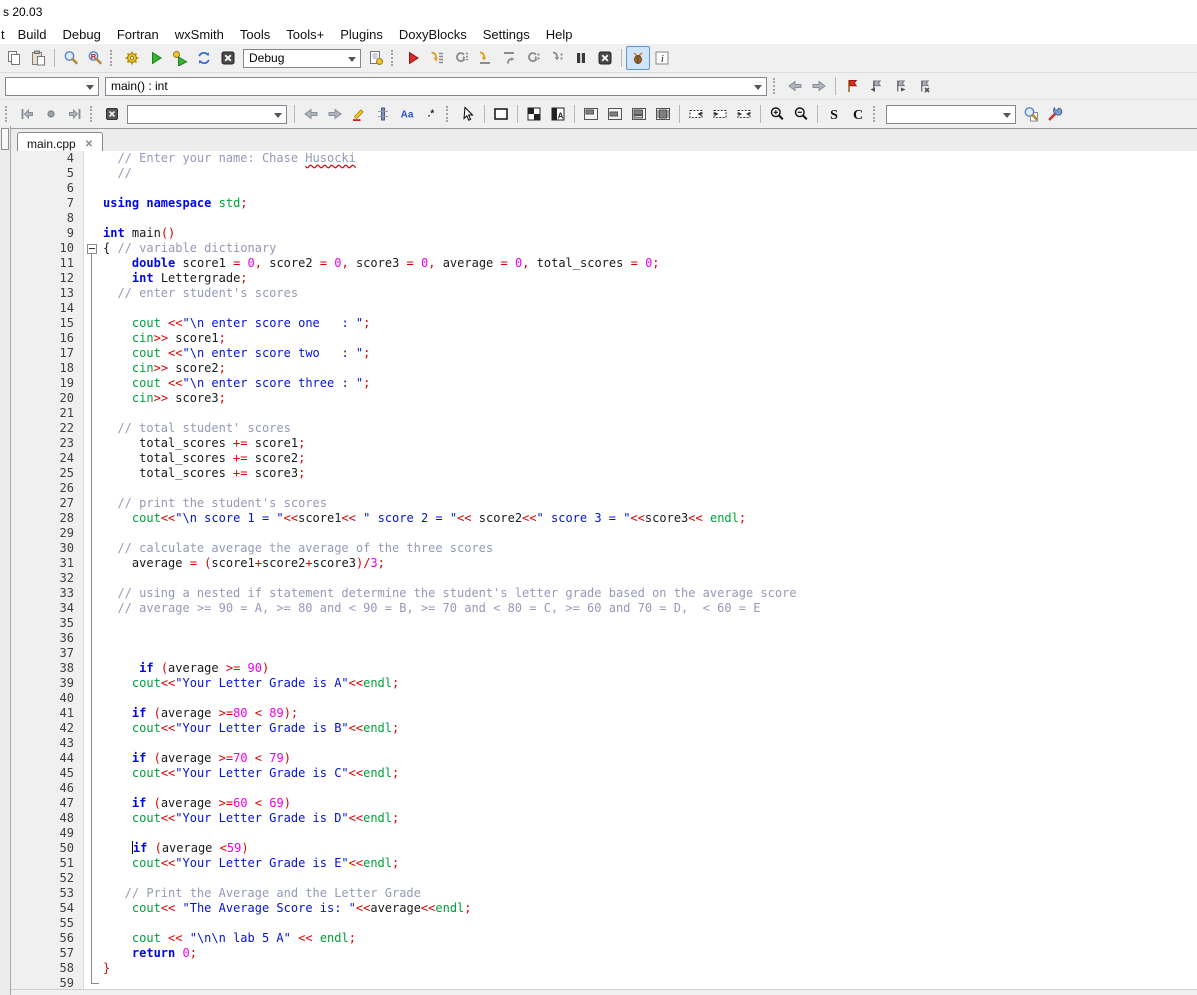 The height and width of the screenshot is (995, 1197). I want to click on line-number: 27, so click(47, 503).